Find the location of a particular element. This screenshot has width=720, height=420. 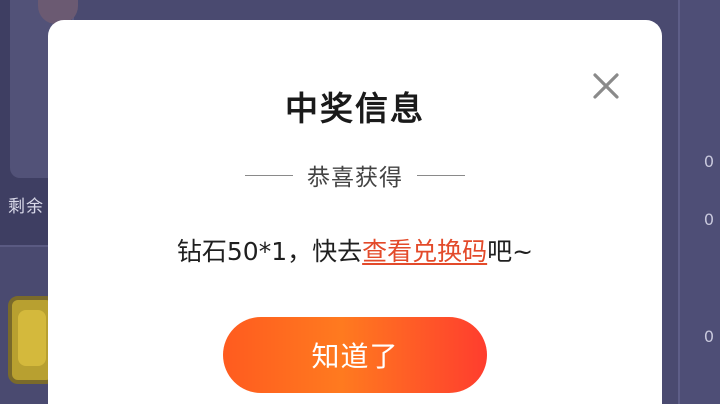

prize-suffix: 吧~ is located at coordinates (510, 251).